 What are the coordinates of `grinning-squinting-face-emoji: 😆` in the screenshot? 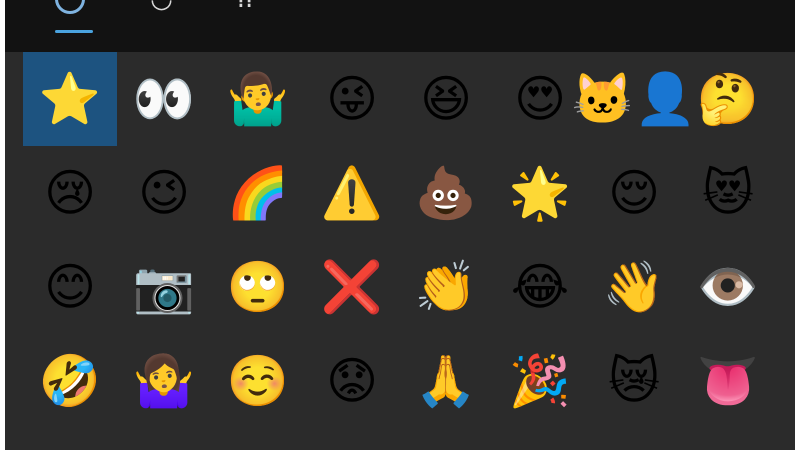 It's located at (446, 99).